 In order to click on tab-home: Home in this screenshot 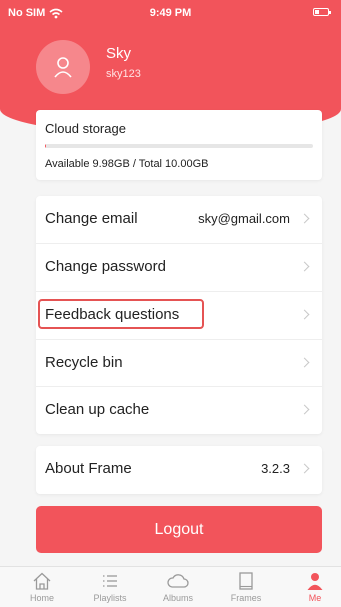, I will do `click(42, 586)`.